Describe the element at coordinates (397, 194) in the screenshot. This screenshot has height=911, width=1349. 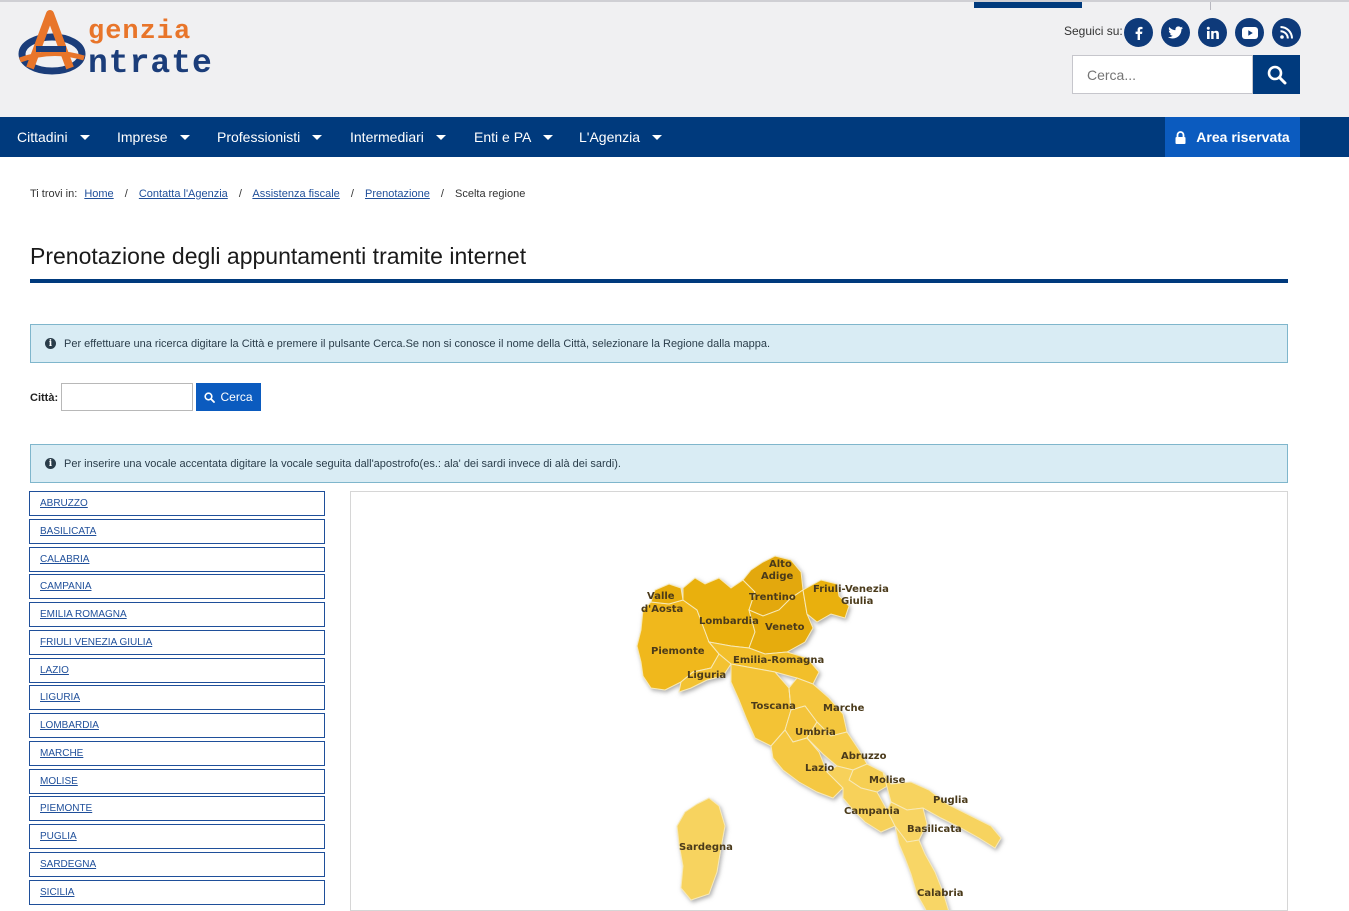
I see `breadcrumb-link-prenotazione: Prenotazione` at that location.